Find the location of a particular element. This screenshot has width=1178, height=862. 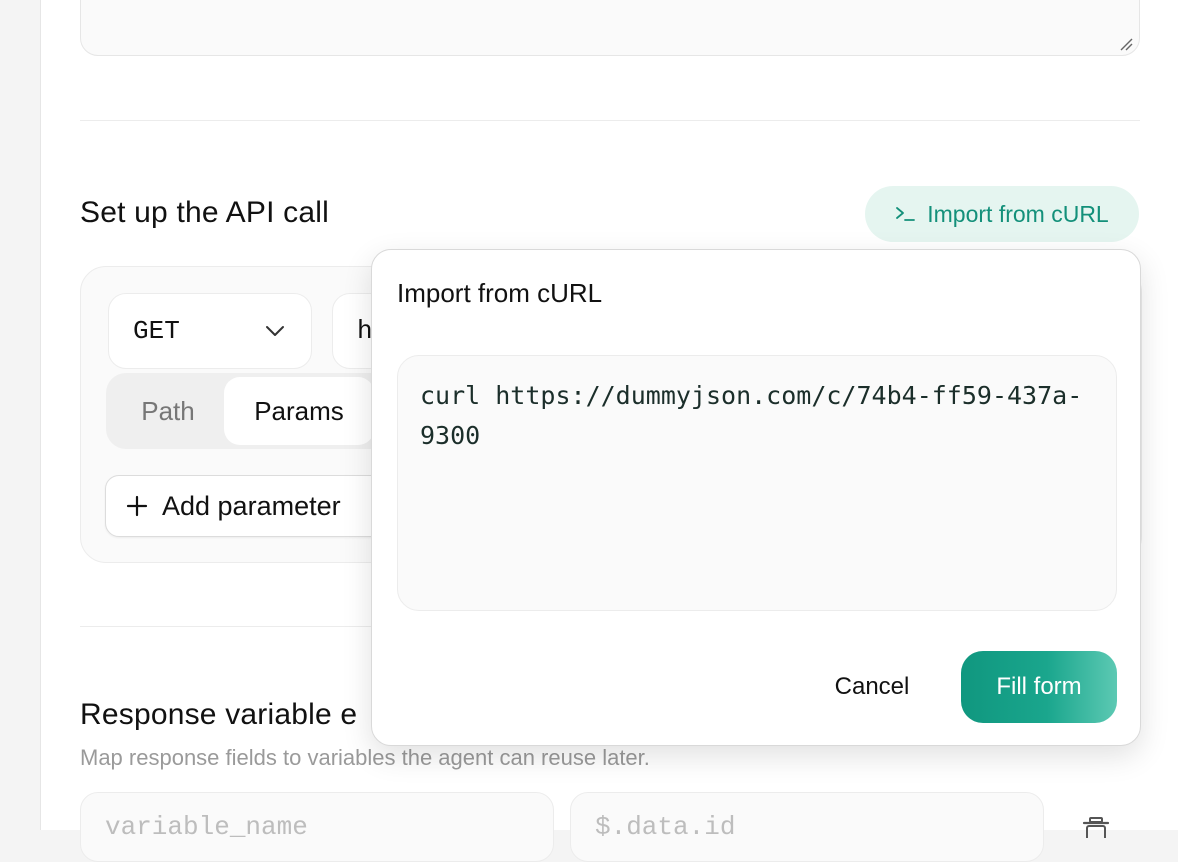

description-textarea is located at coordinates (610, 28).